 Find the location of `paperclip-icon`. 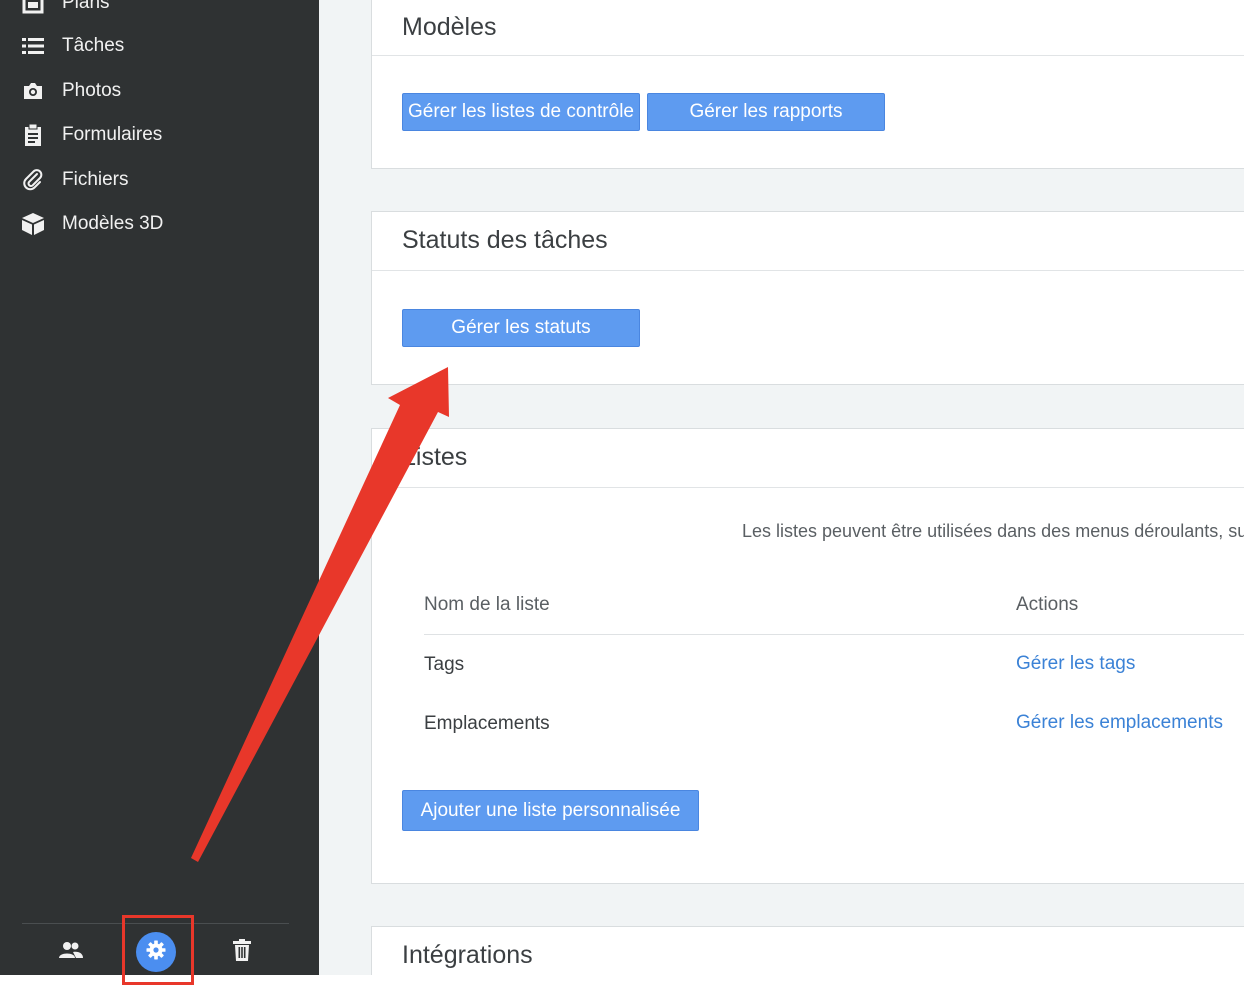

paperclip-icon is located at coordinates (33, 180).